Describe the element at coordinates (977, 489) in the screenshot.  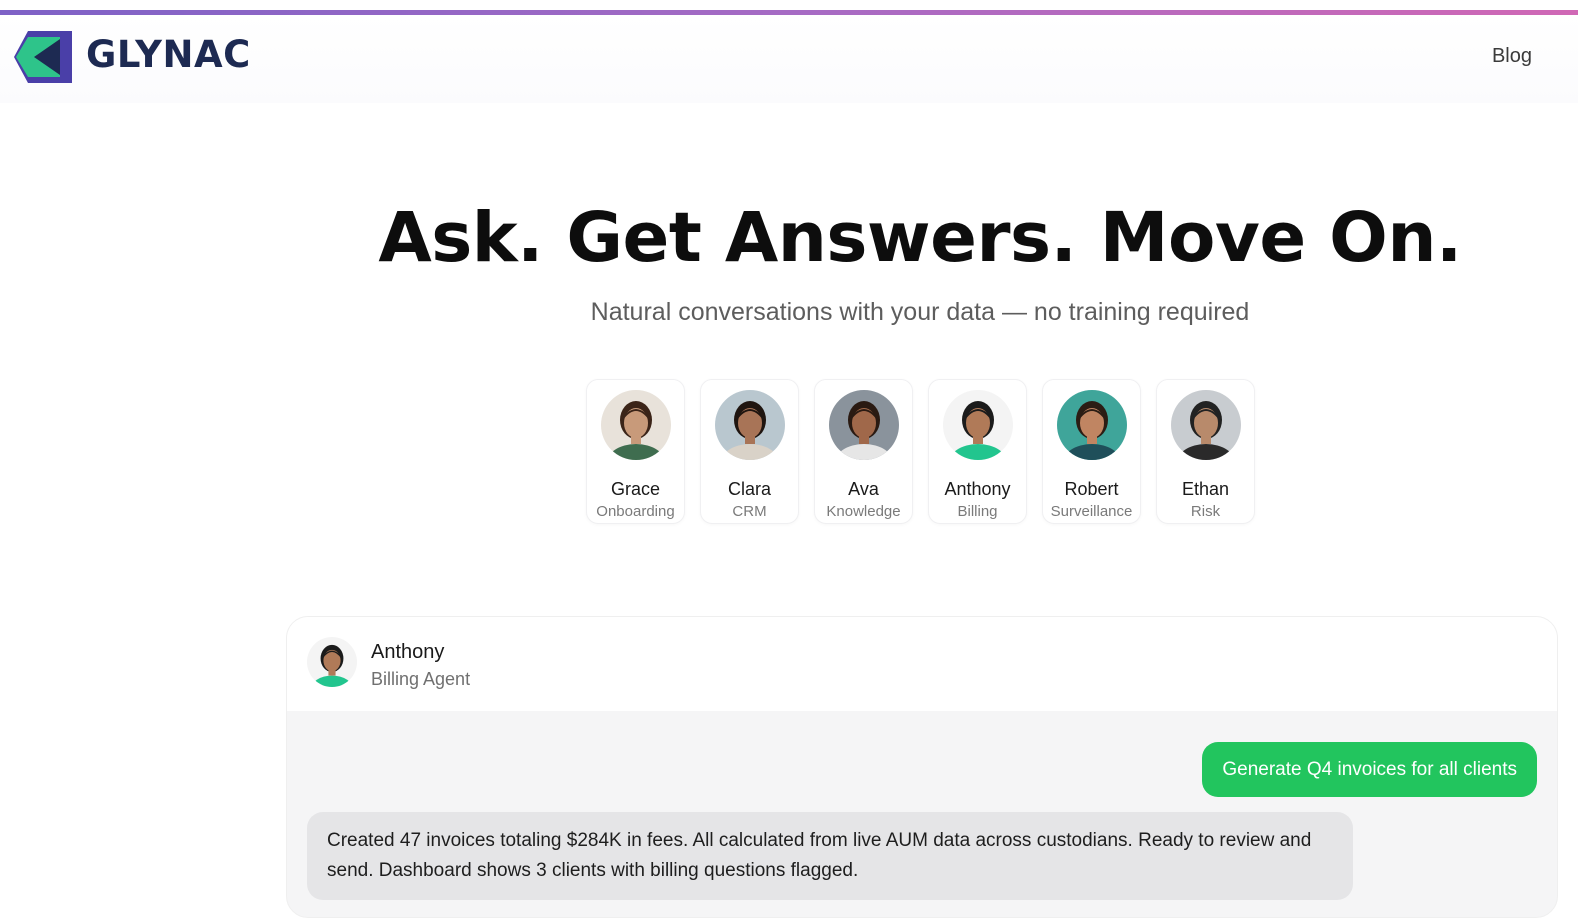
I see `agent-name: Anthony` at that location.